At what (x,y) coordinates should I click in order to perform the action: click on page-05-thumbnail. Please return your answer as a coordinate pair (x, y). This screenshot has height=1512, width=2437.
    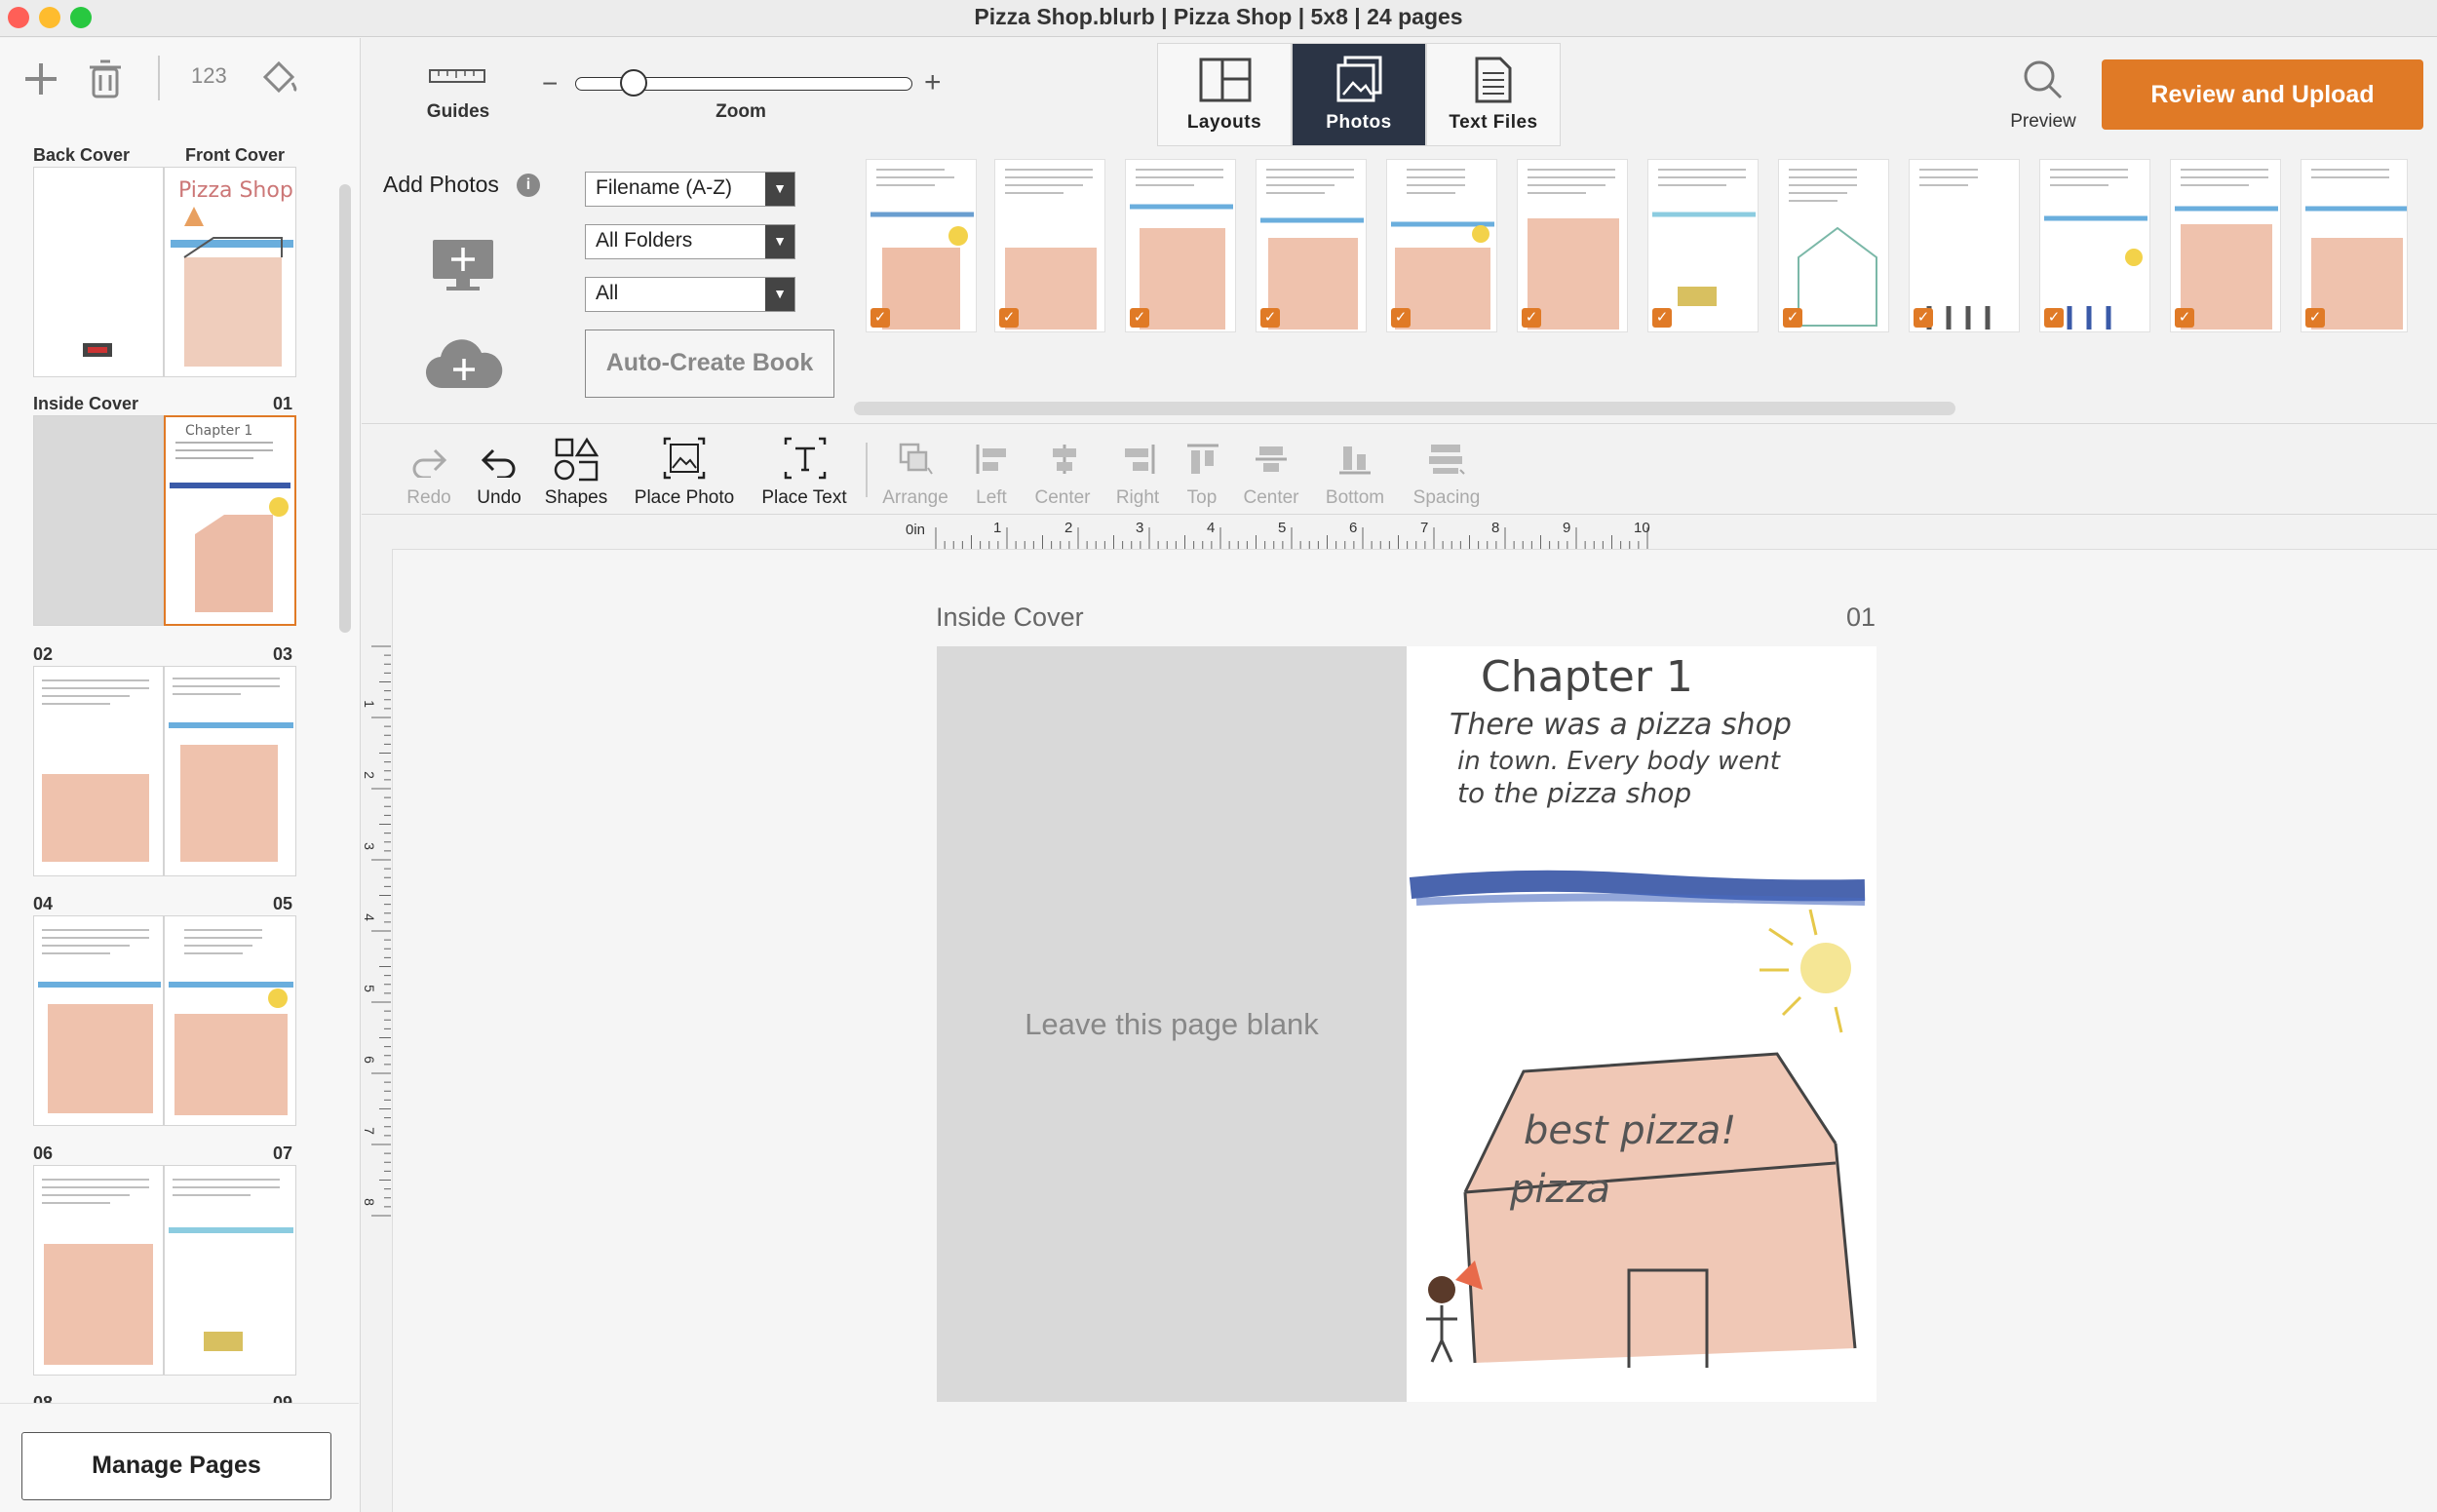
    Looking at the image, I should click on (230, 1020).